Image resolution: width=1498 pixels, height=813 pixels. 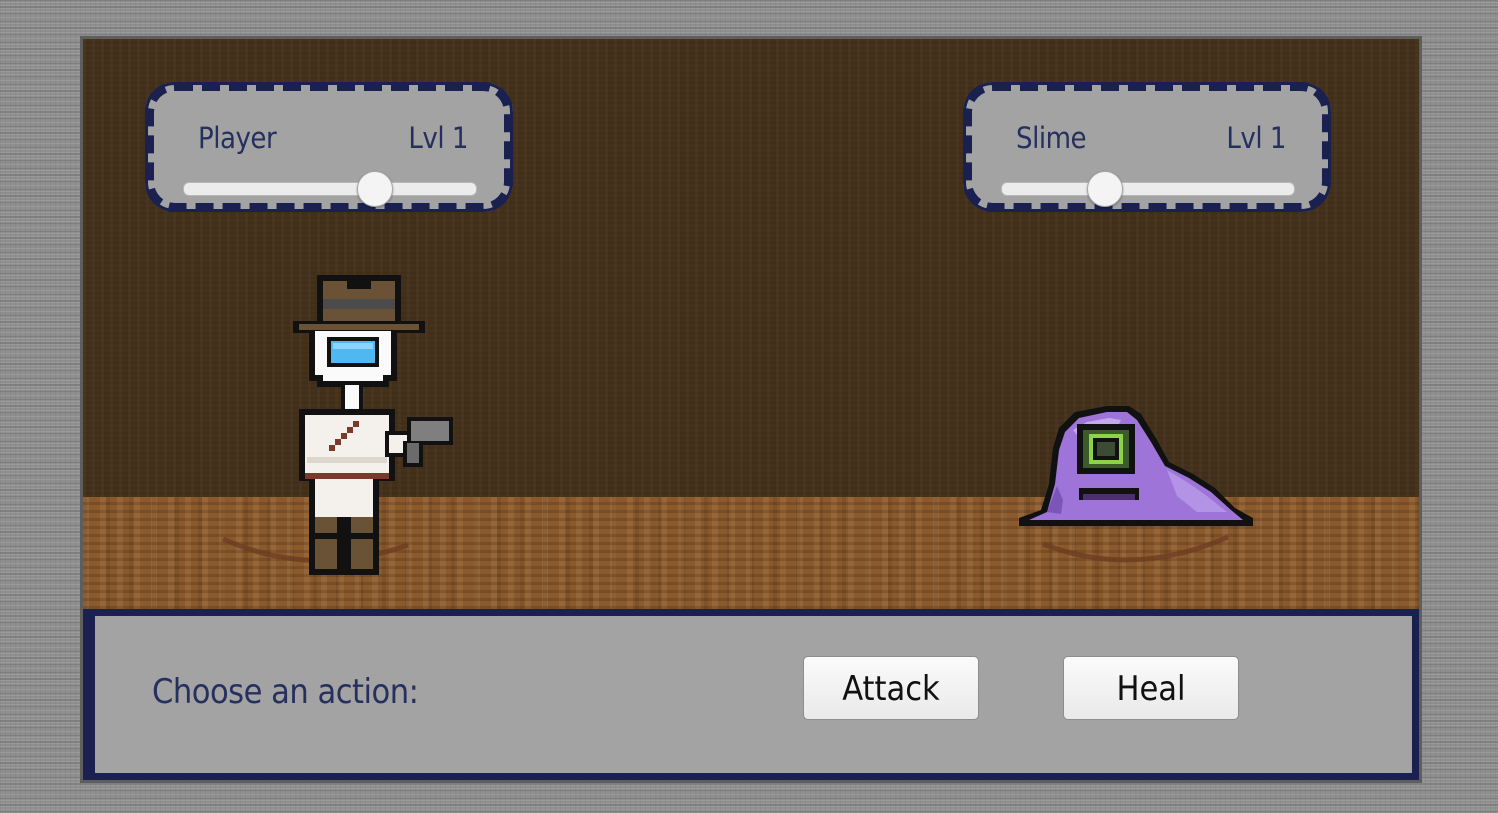 What do you see at coordinates (1105, 189) in the screenshot?
I see `enemy-hp-slider-thumb` at bounding box center [1105, 189].